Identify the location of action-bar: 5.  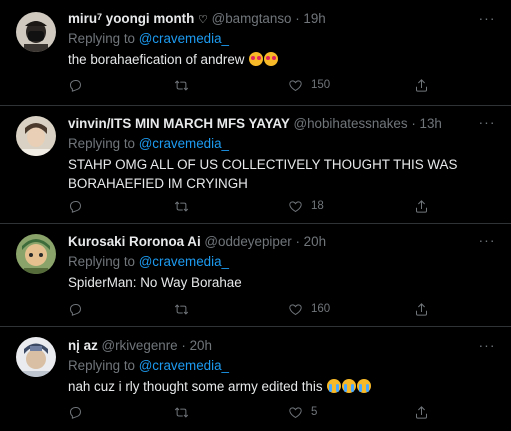
(278, 412).